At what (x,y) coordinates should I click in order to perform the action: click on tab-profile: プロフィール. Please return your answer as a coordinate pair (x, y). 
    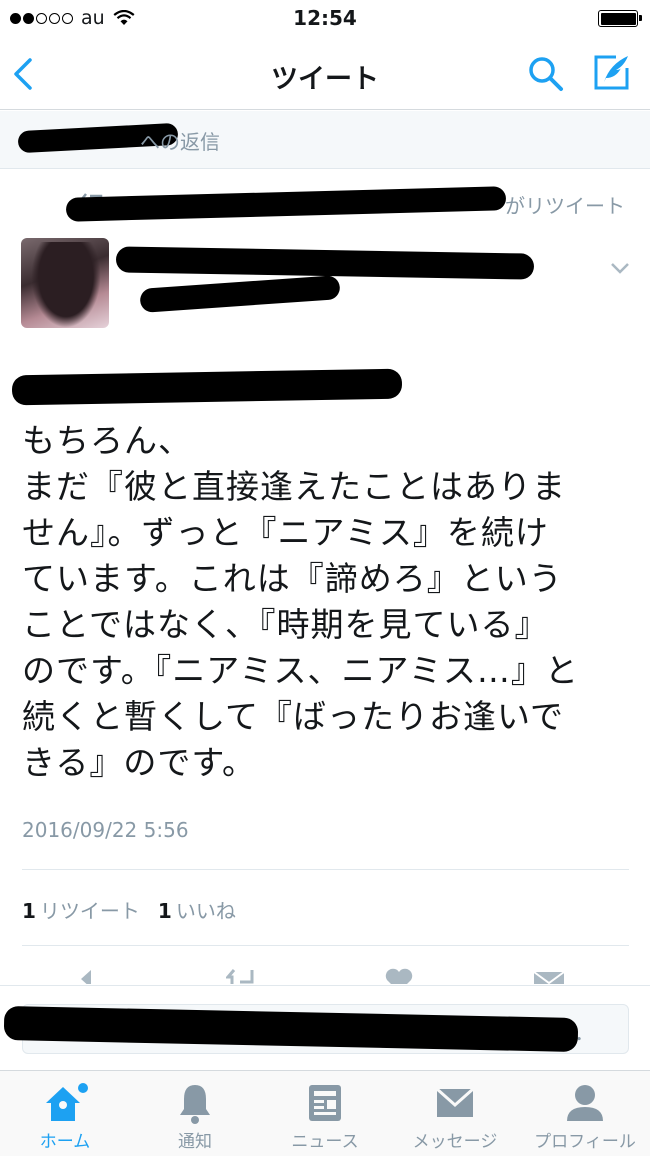
    Looking at the image, I should click on (585, 1116).